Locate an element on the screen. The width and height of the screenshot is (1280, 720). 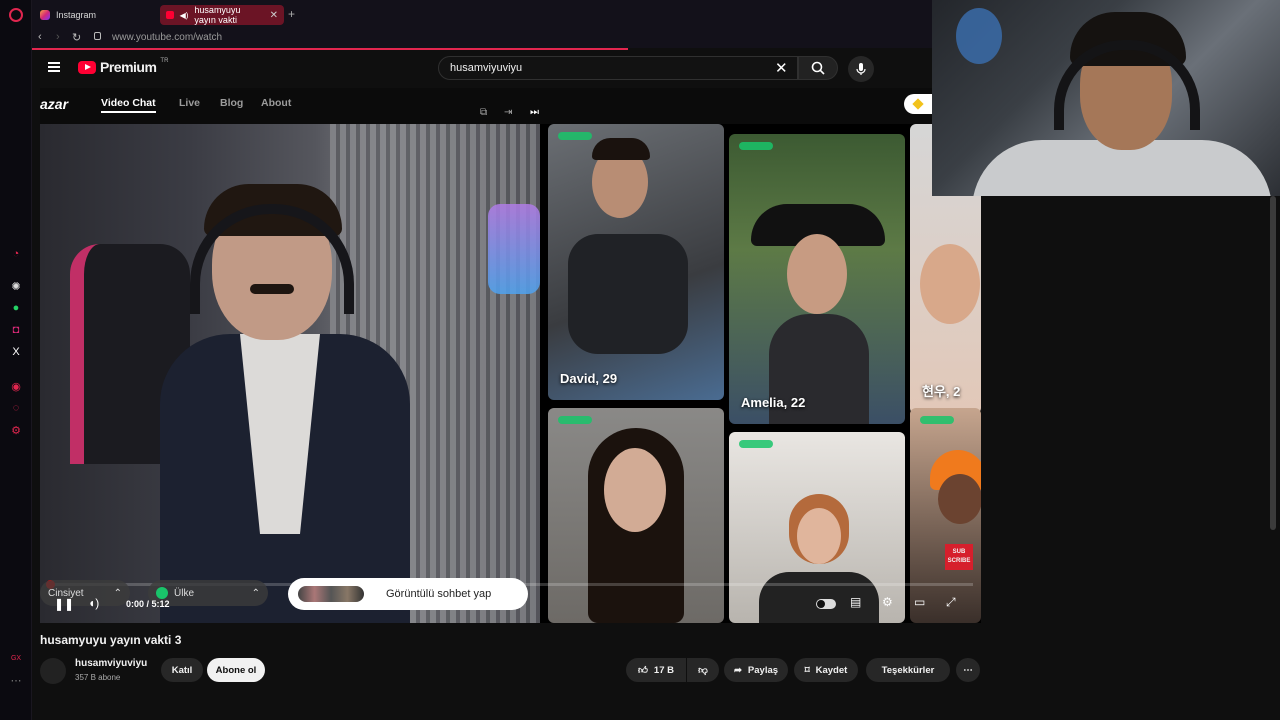
subtitles-icon: ▤ is located at coordinates (855, 602).